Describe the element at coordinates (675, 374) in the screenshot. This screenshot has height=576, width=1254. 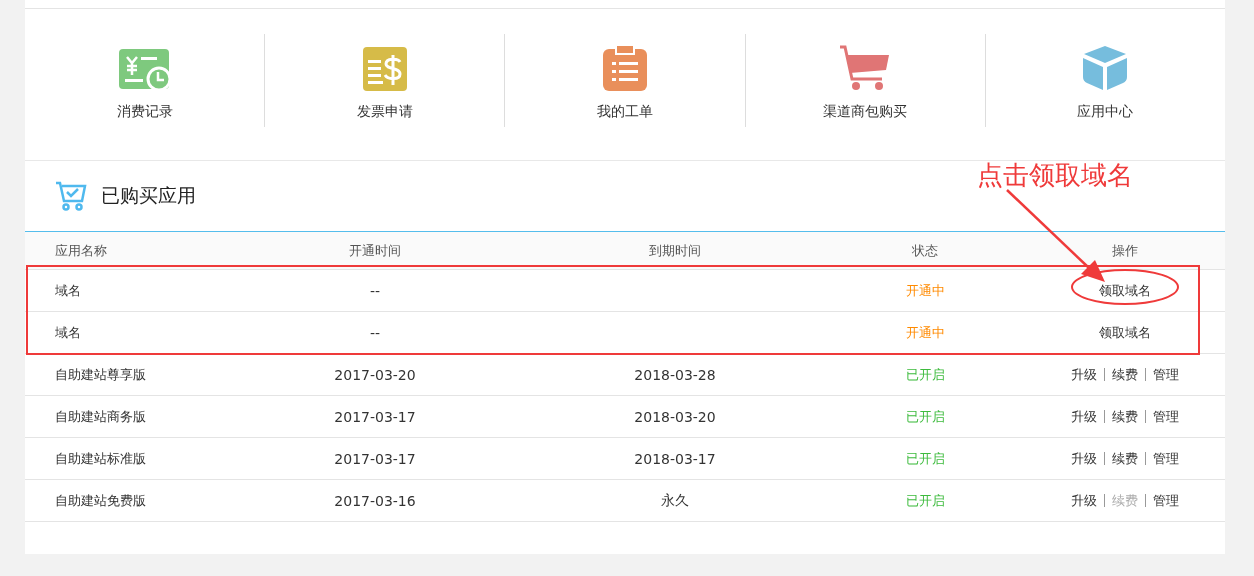
I see `expiry-date: 2018-03-28` at that location.